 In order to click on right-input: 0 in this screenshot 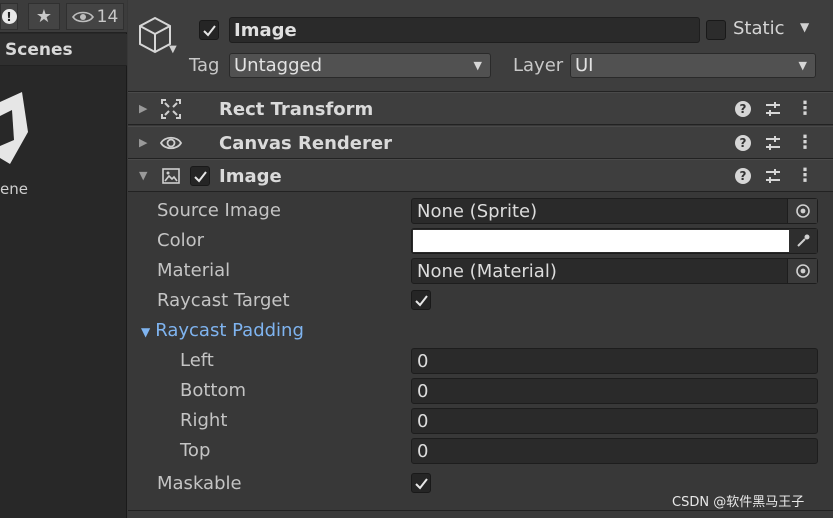, I will do `click(614, 421)`.